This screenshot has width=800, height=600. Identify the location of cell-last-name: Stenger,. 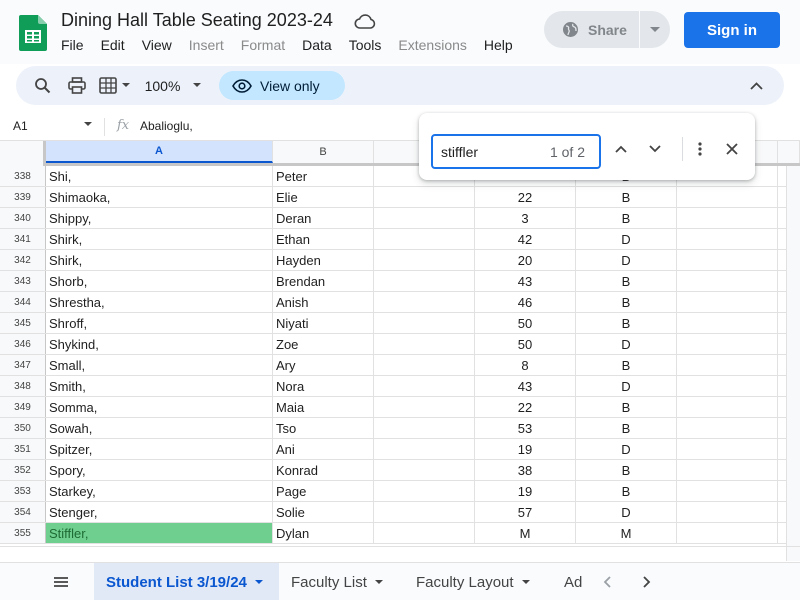
(159, 512).